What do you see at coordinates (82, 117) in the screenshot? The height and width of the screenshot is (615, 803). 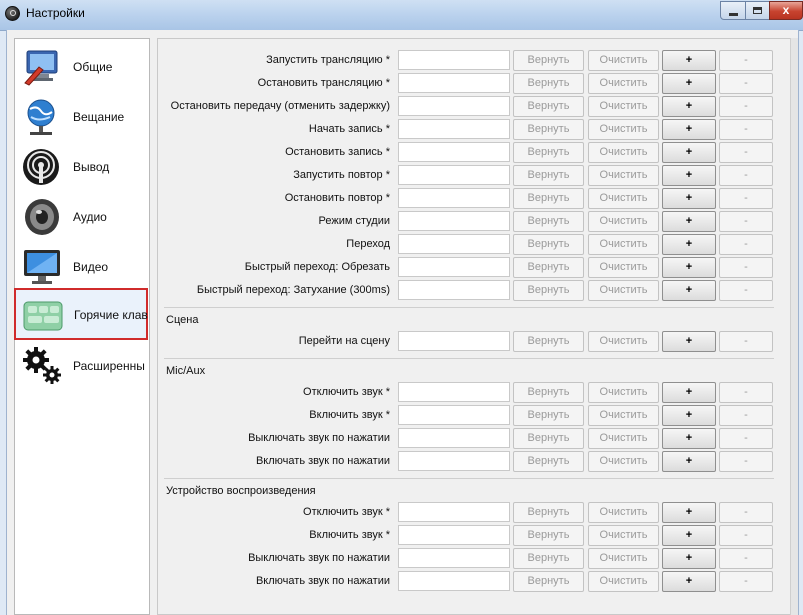 I see `sidebar-item-stream: Вещание` at bounding box center [82, 117].